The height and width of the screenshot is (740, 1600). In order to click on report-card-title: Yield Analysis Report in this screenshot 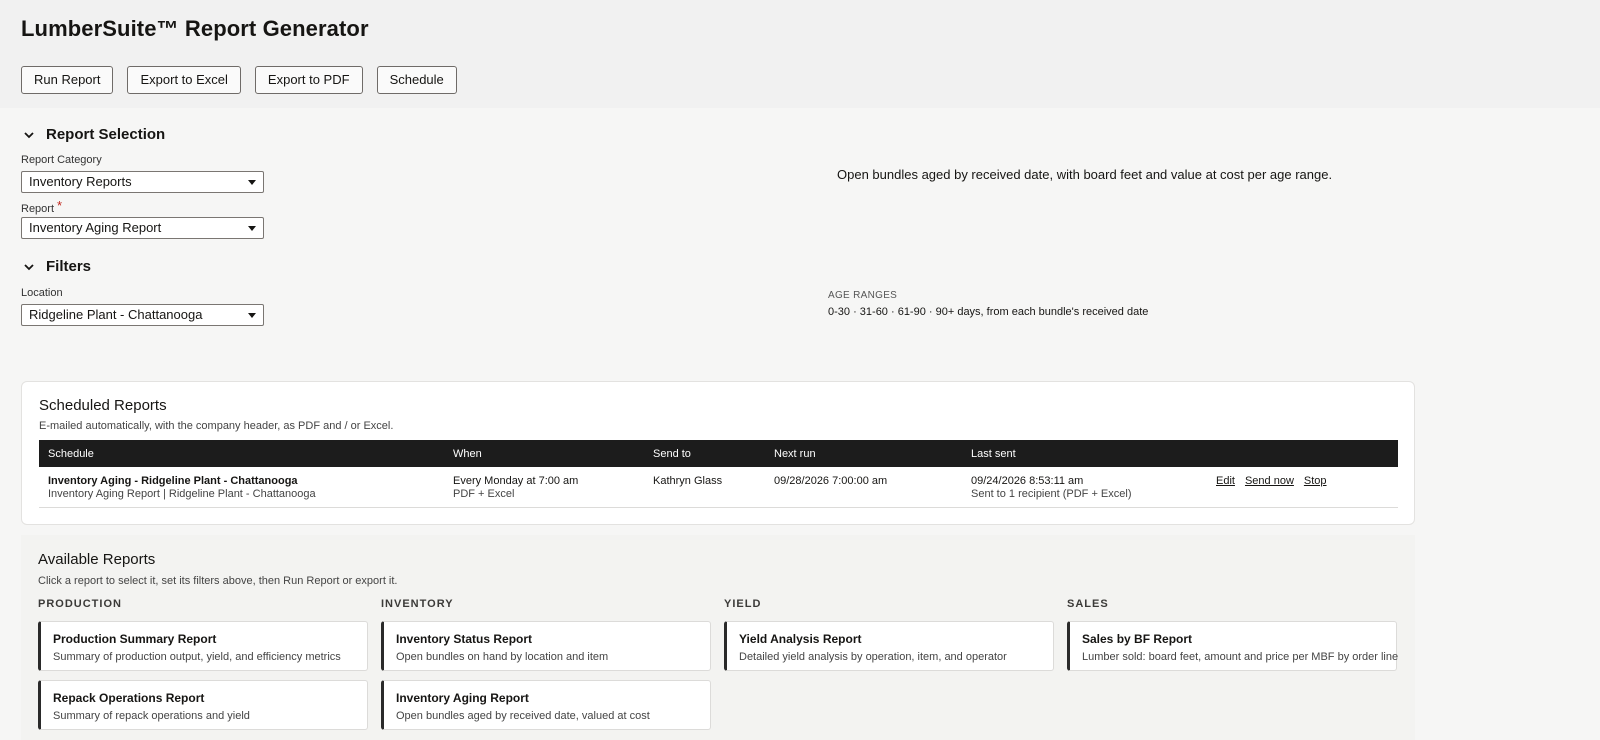, I will do `click(800, 639)`.